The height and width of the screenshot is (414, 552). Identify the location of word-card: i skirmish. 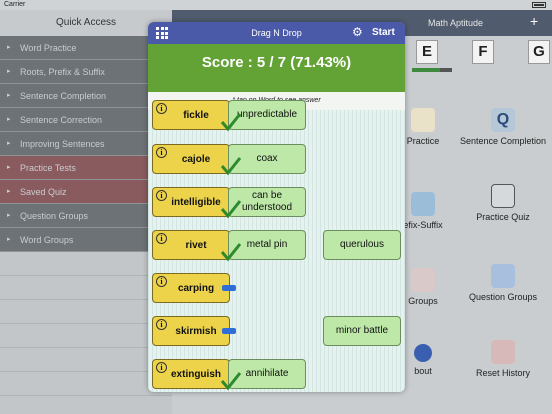
(191, 331).